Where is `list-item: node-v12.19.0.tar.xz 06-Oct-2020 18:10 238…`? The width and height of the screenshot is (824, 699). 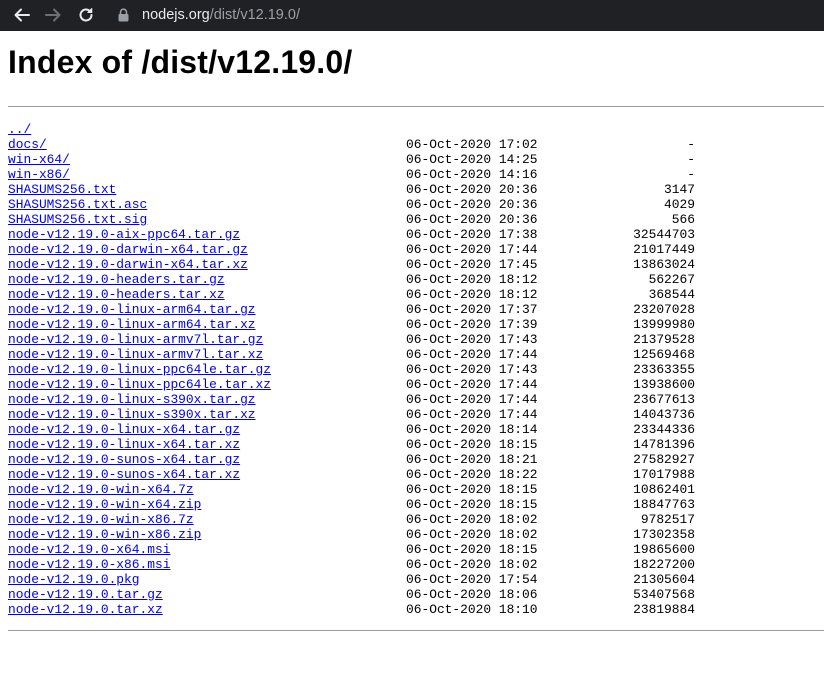 list-item: node-v12.19.0.tar.xz 06-Oct-2020 18:10 238… is located at coordinates (368, 609).